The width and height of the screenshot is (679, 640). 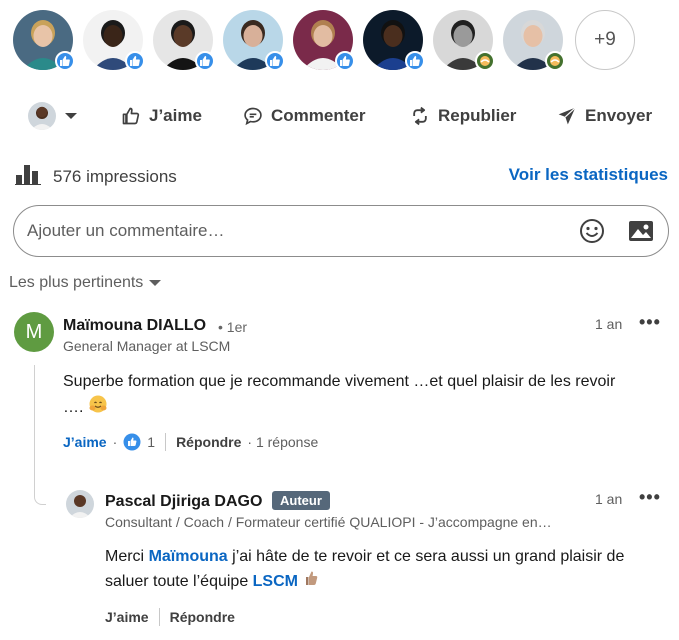 What do you see at coordinates (179, 582) in the screenshot?
I see `reply-text-line2: saluer toute l’équipe` at bounding box center [179, 582].